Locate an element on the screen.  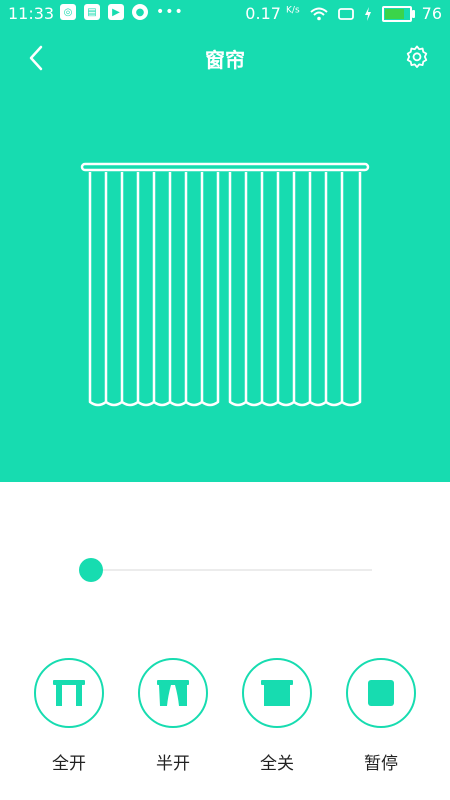
screen-icon is located at coordinates (345, 14).